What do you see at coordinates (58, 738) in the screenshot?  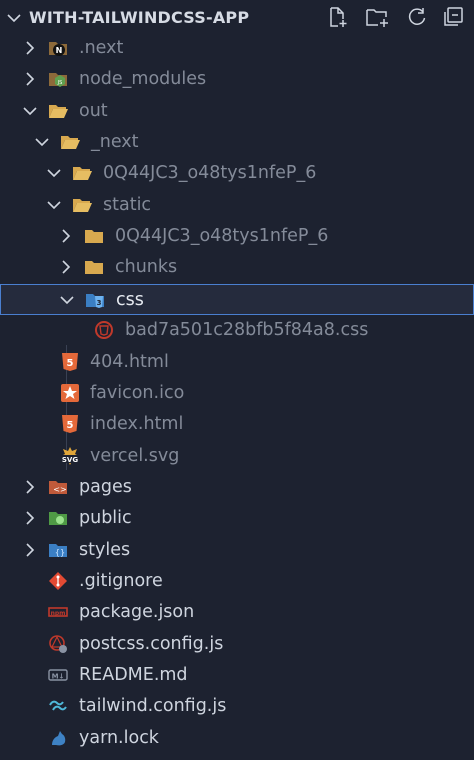 I see `yarn-file-icon` at bounding box center [58, 738].